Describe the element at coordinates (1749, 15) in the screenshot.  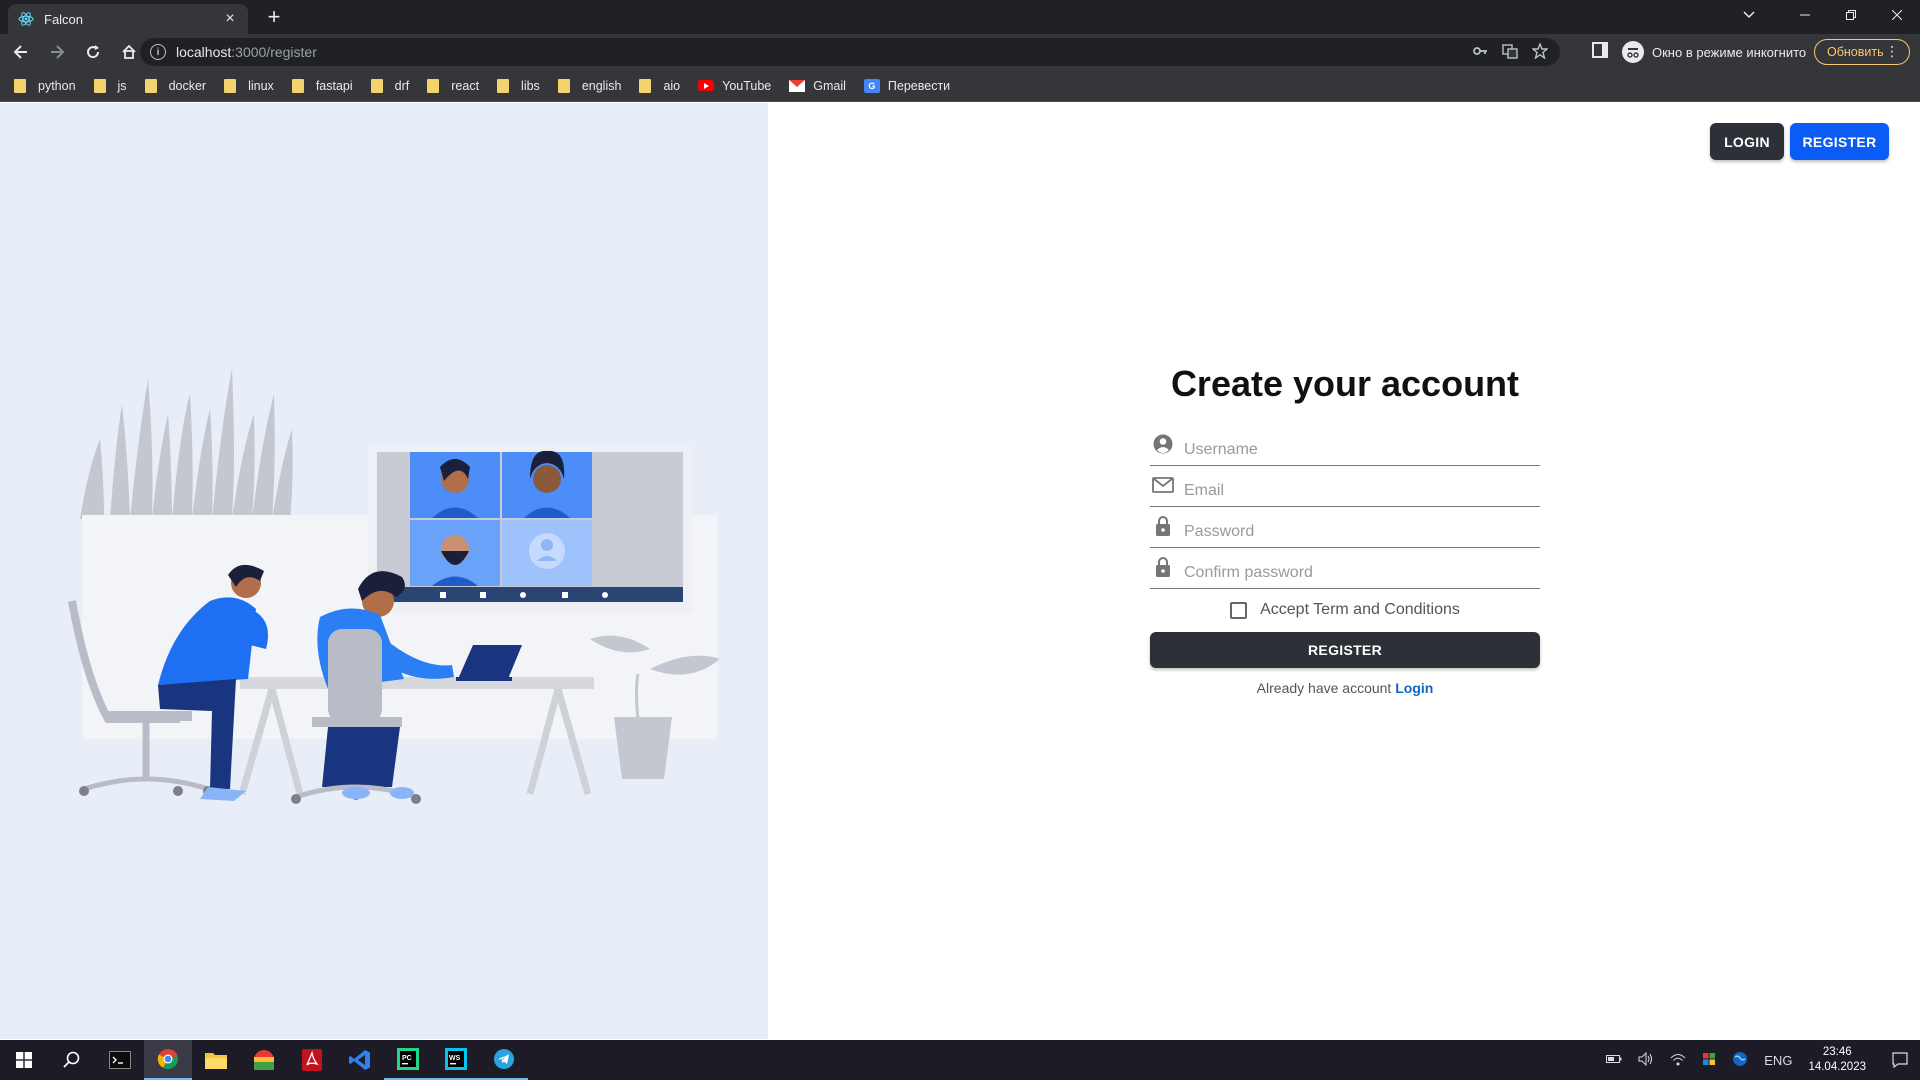
I see `tab-search-icon` at that location.